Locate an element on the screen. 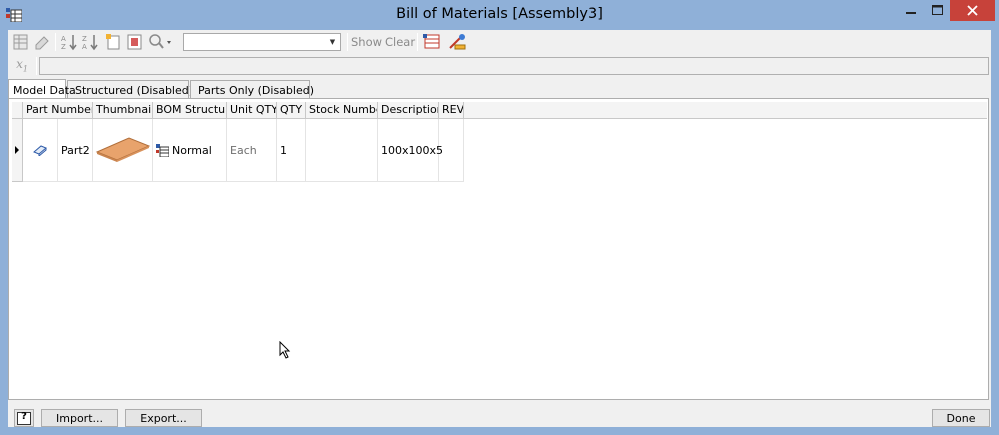 The image size is (999, 435). normal-structure-icon is located at coordinates (162, 150).